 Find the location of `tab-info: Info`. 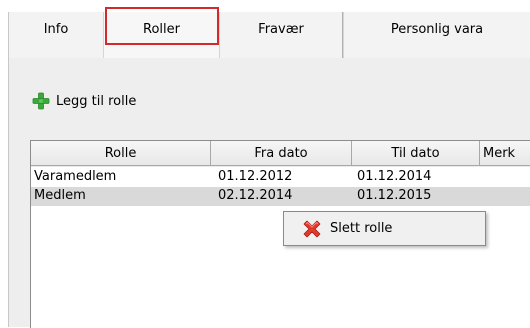

tab-info: Info is located at coordinates (55, 35).